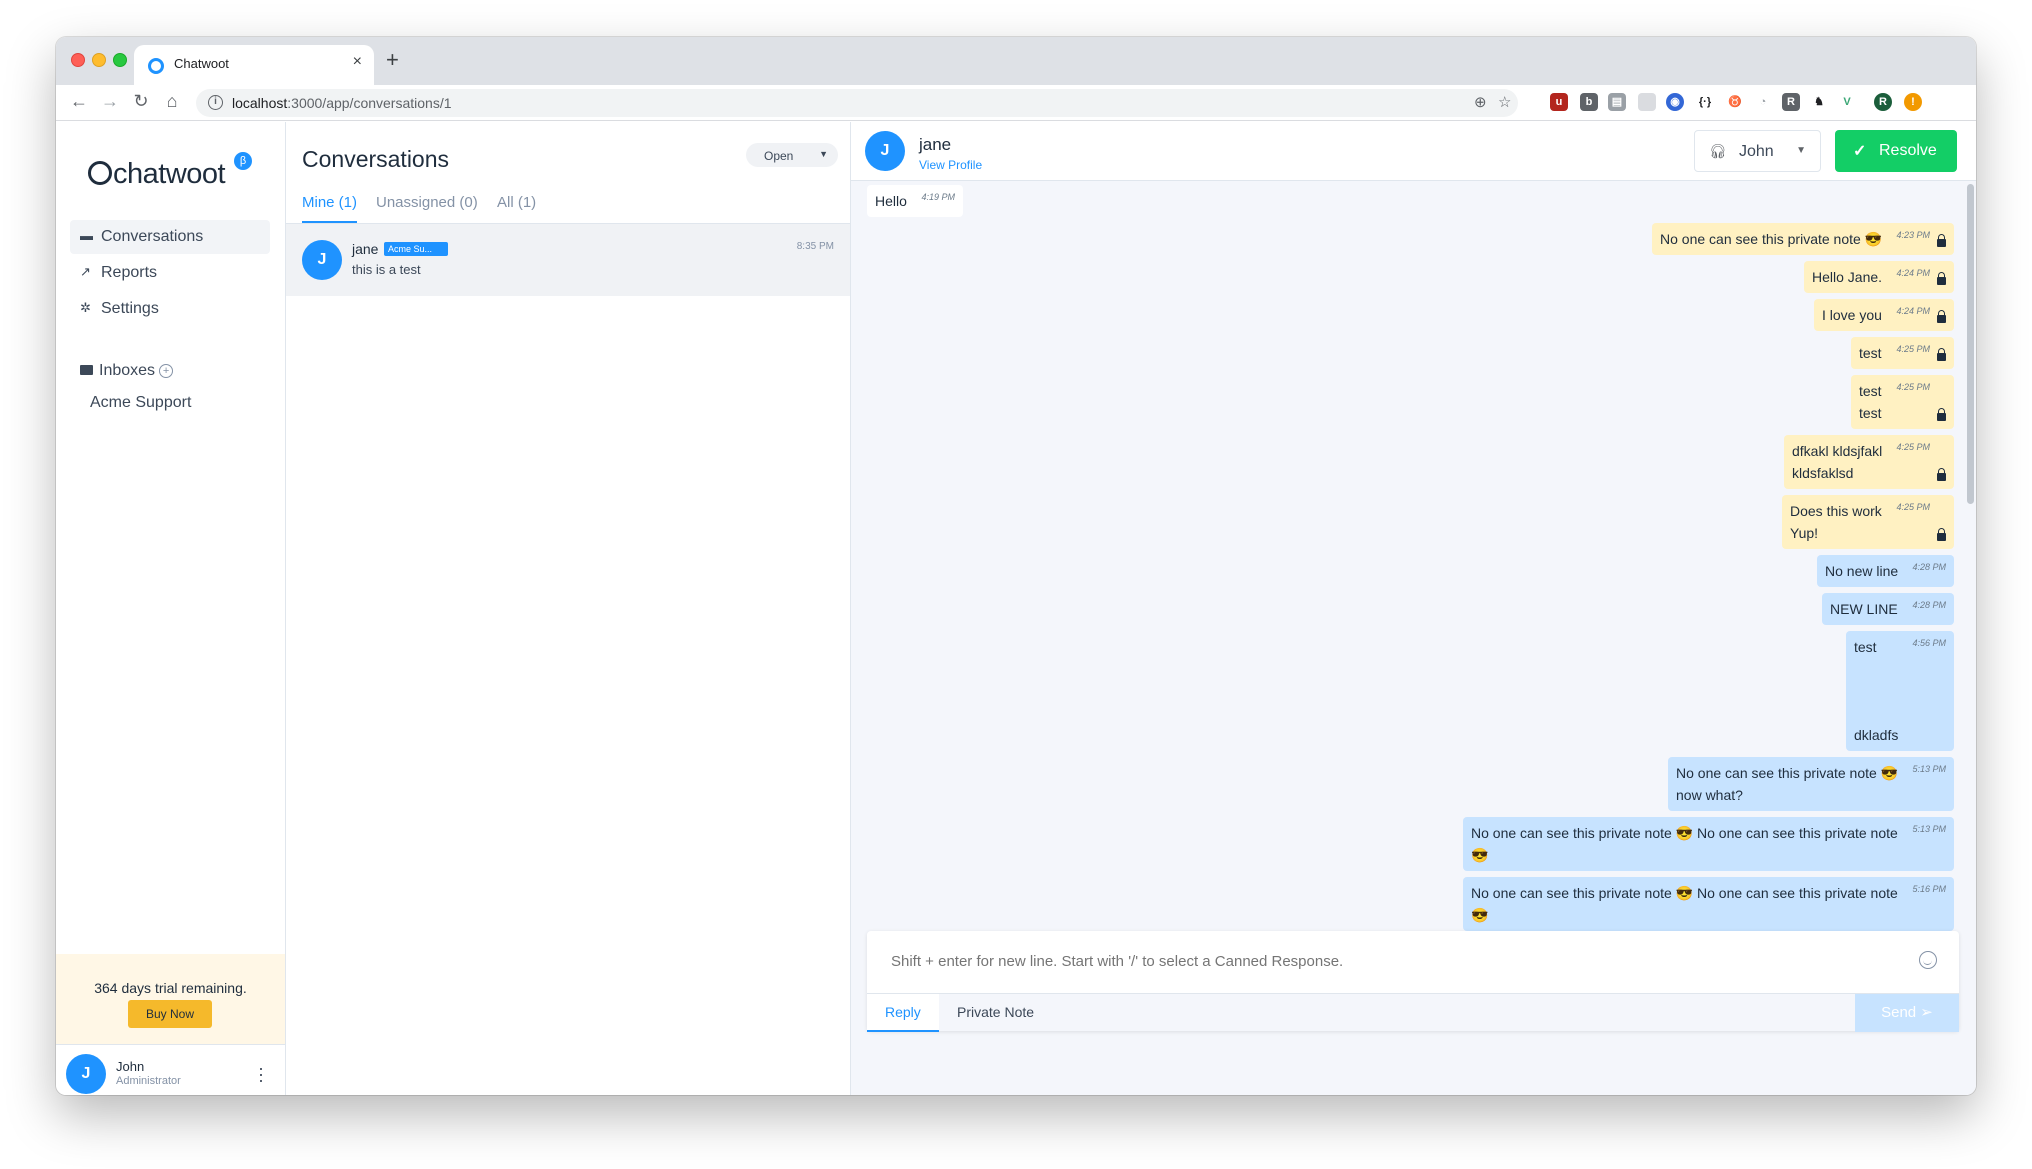 Image resolution: width=2032 pixels, height=1169 pixels. What do you see at coordinates (935, 144) in the screenshot?
I see `contact-name: jane` at bounding box center [935, 144].